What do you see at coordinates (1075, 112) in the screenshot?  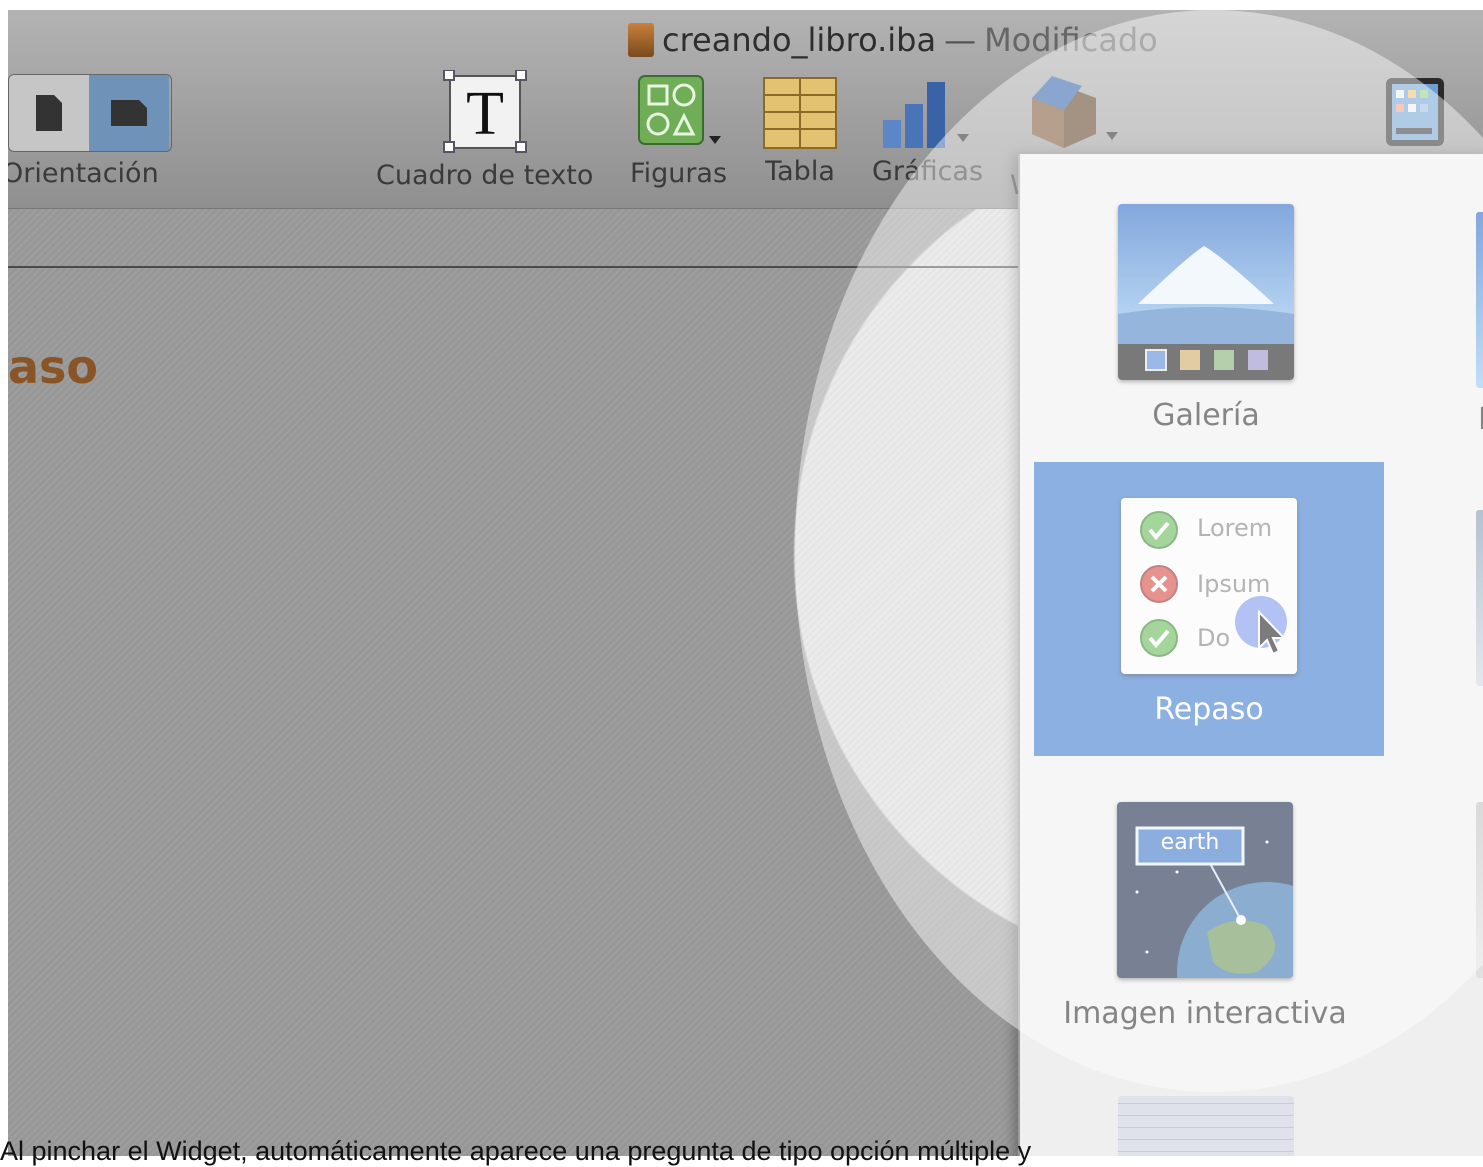 I see `widgets-box-icon` at bounding box center [1075, 112].